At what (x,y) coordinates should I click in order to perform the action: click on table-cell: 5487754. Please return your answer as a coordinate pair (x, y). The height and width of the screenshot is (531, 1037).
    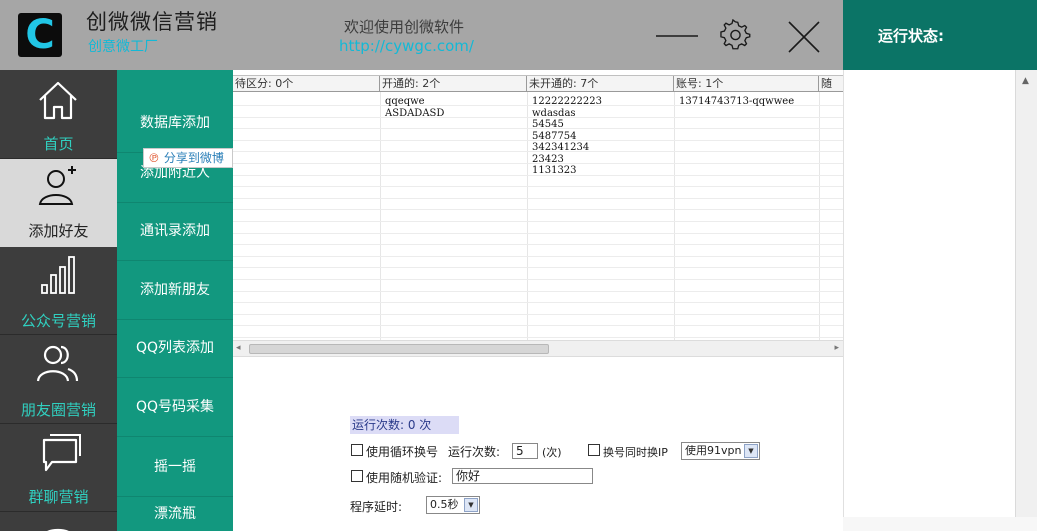
    Looking at the image, I should click on (567, 137).